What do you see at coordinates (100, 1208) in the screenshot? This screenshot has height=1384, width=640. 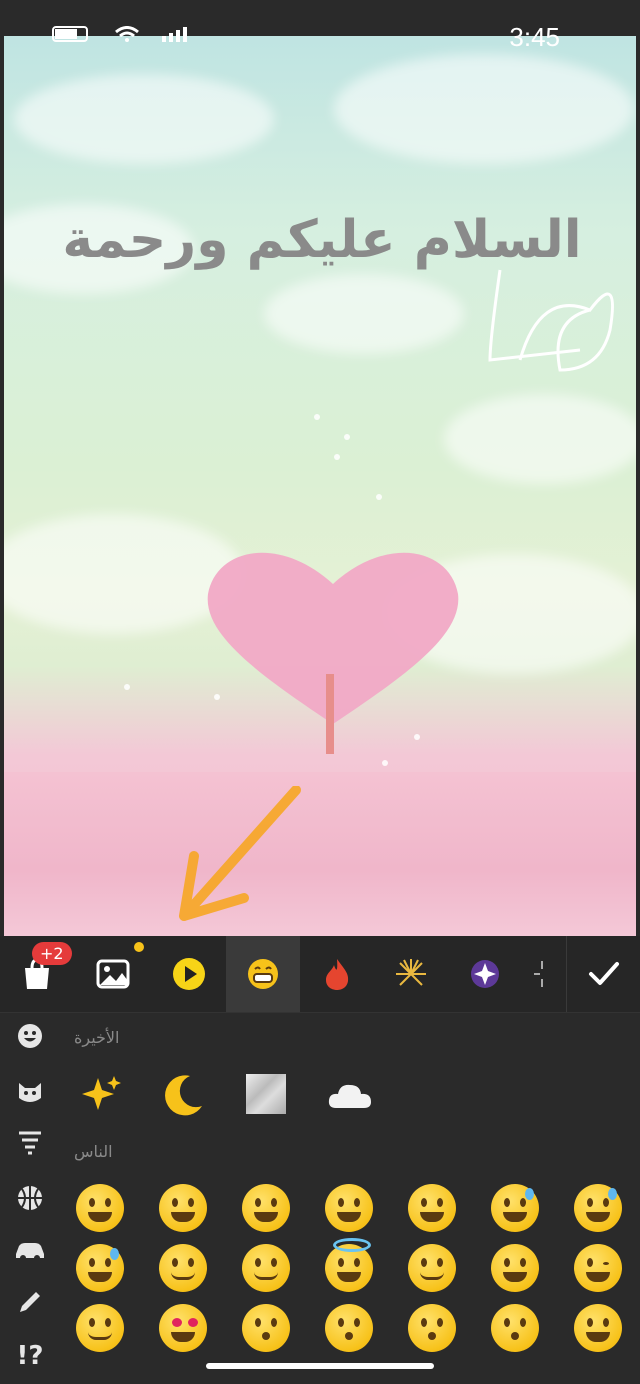 I see `emoji-grinning` at bounding box center [100, 1208].